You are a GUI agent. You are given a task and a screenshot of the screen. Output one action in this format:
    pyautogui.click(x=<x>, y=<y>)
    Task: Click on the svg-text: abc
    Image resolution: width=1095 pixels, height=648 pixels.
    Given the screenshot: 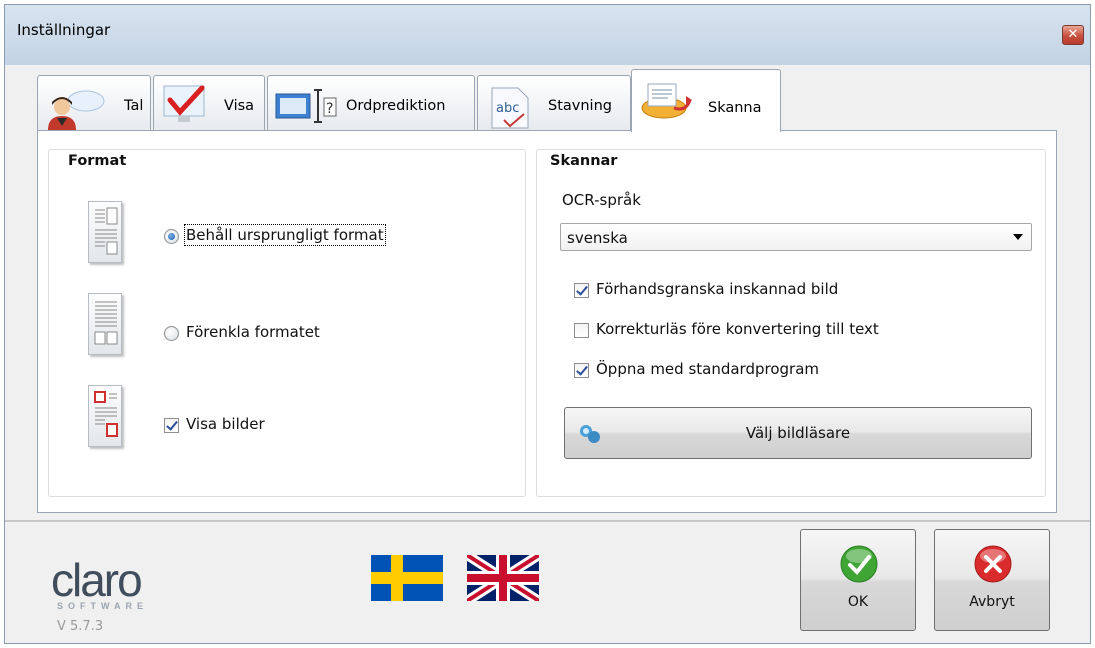 What is the action you would take?
    pyautogui.click(x=507, y=108)
    